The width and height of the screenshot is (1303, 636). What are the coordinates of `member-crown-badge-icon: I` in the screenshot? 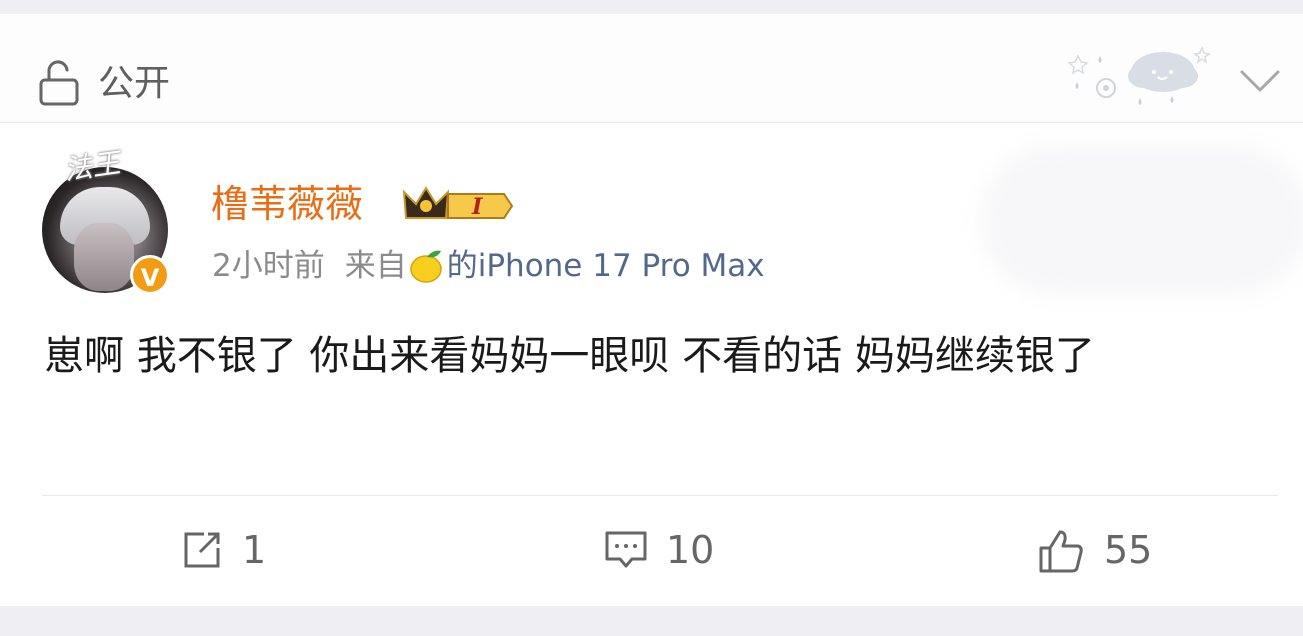 It's located at (458, 203).